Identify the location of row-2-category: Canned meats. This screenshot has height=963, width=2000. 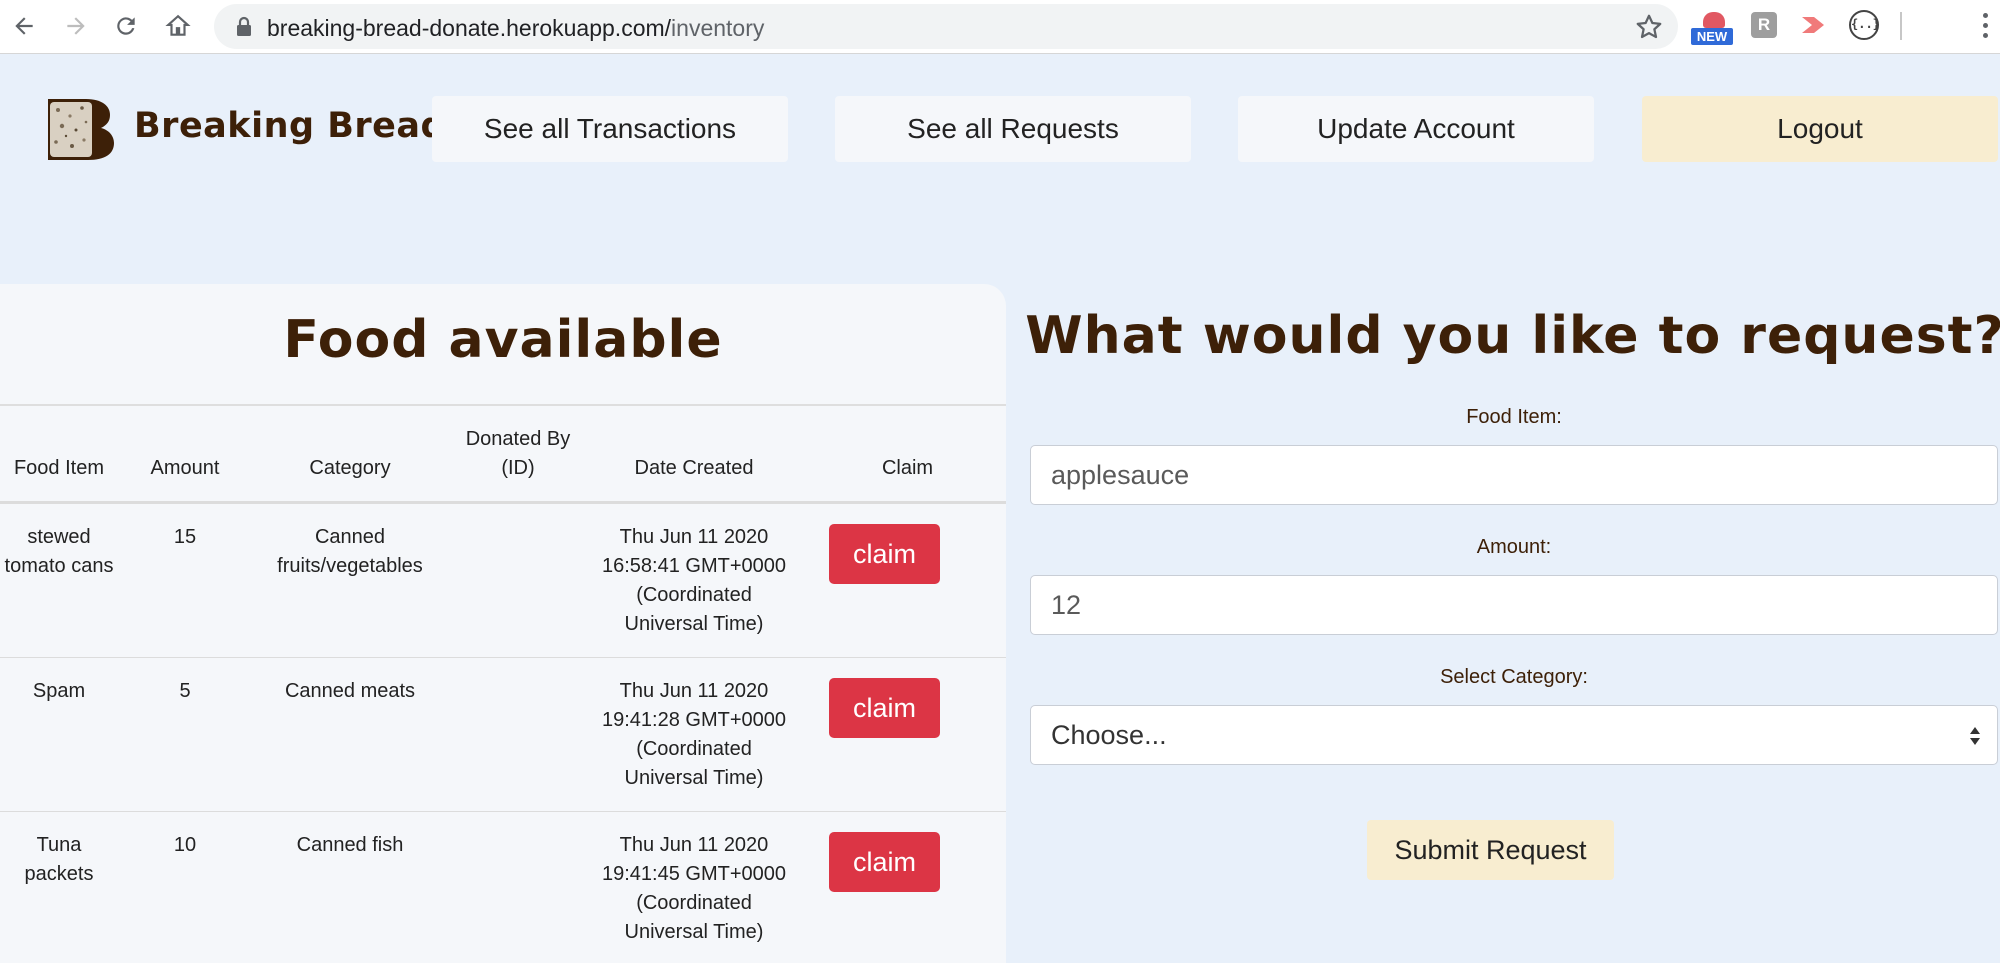
(350, 691).